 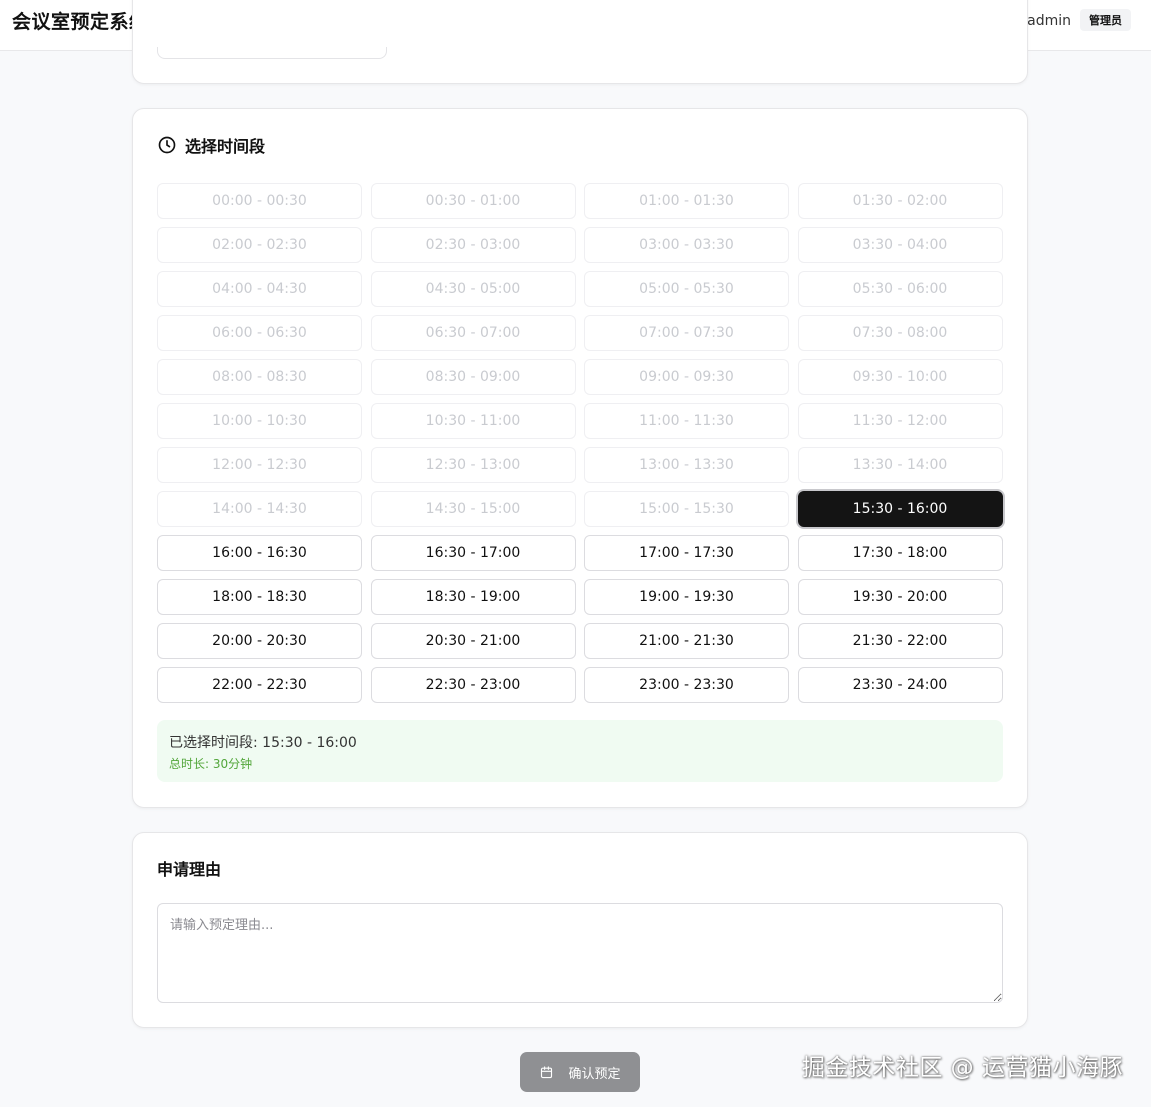 What do you see at coordinates (686, 289) in the screenshot?
I see `time-slot-disabled: 05:00 - 05:30` at bounding box center [686, 289].